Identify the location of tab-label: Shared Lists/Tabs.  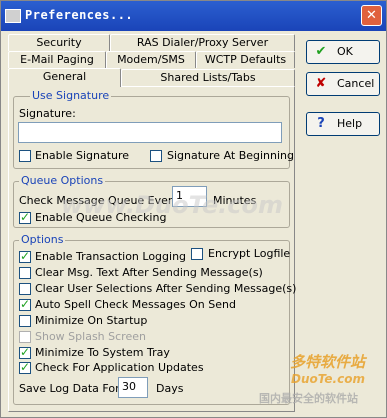
(208, 77).